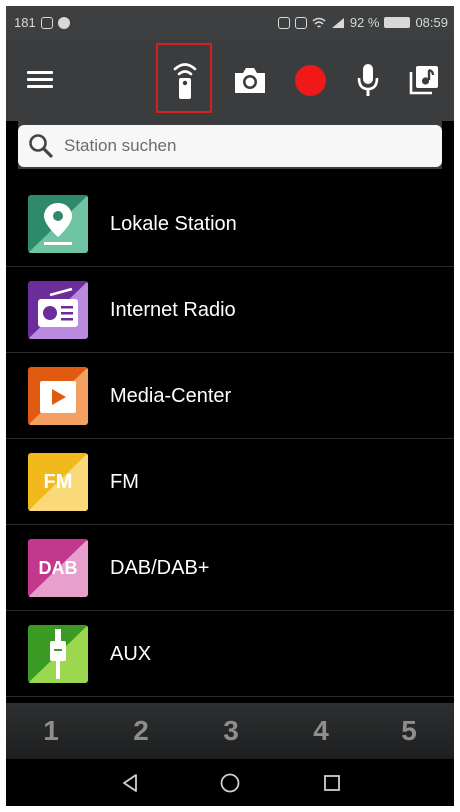  I want to click on radio-icon, so click(58, 310).